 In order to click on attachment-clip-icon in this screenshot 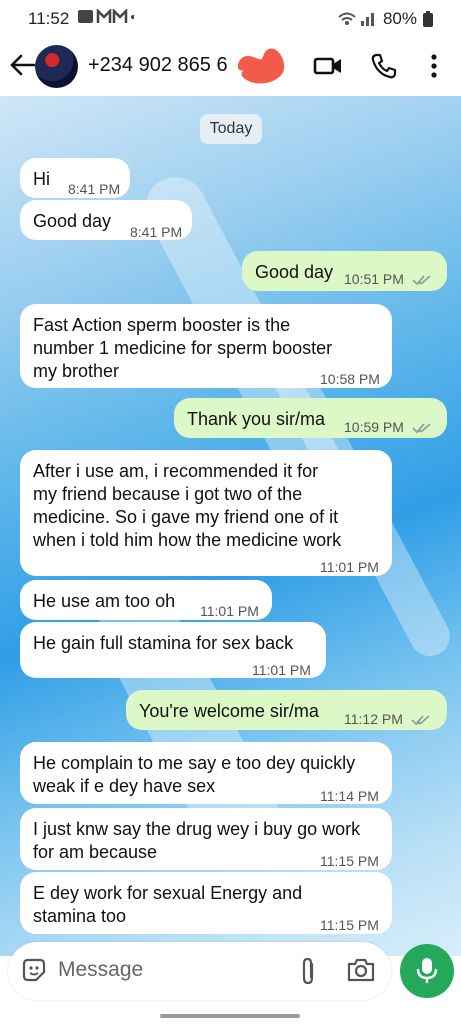, I will do `click(308, 971)`.